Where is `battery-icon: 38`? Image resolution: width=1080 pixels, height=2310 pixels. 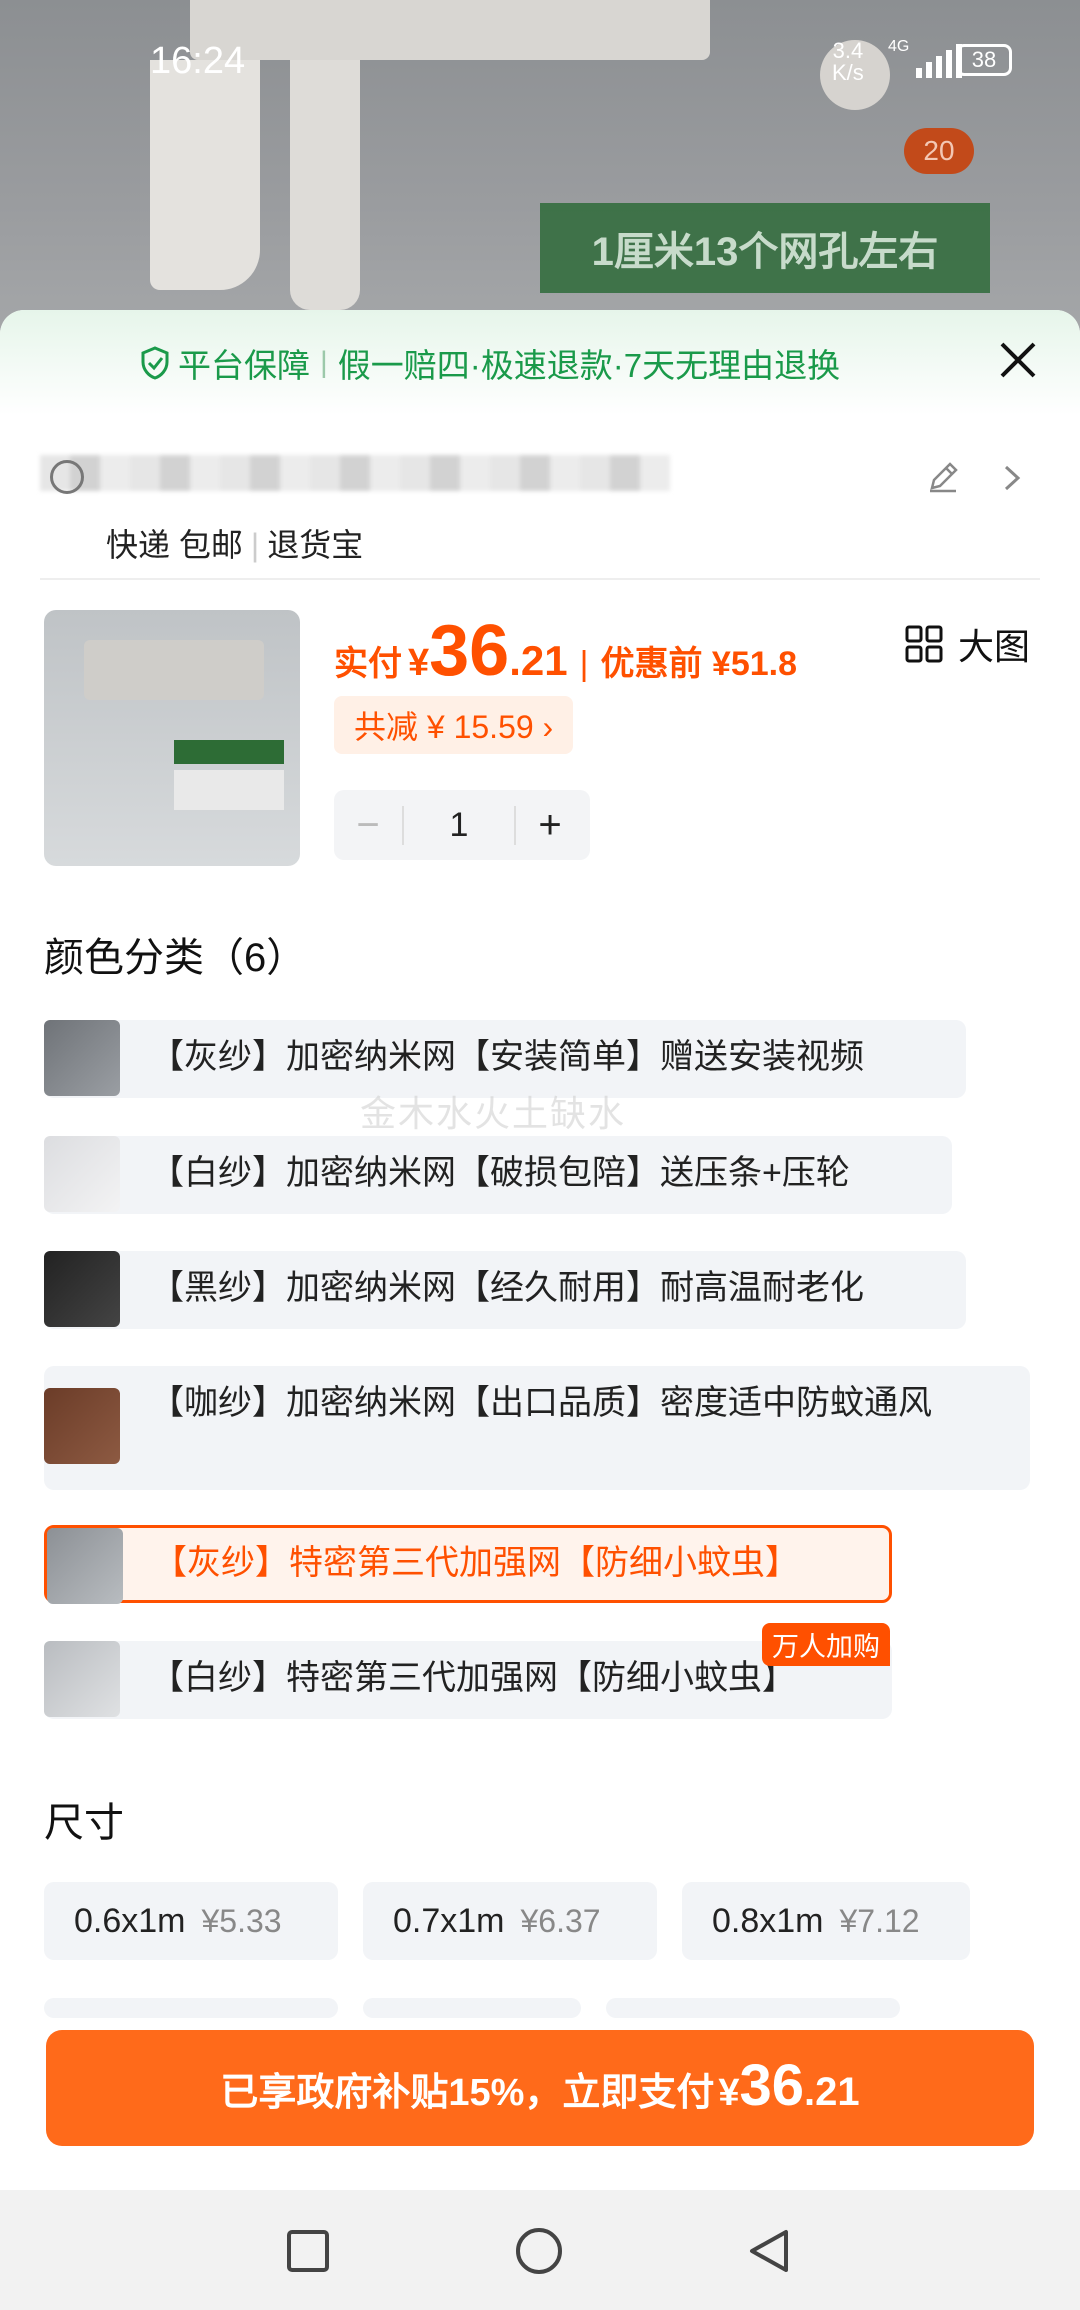 battery-icon: 38 is located at coordinates (984, 60).